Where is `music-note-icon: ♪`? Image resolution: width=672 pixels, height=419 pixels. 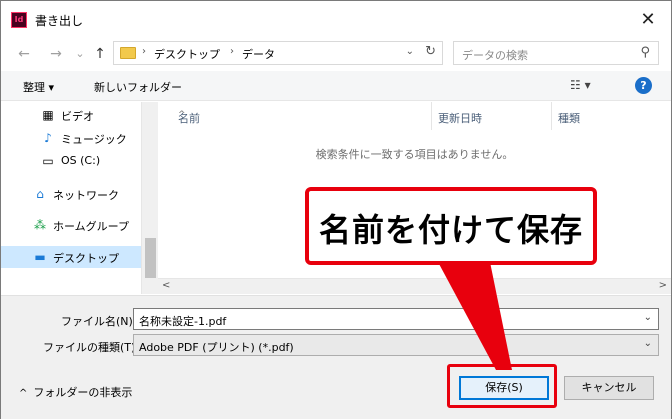
music-note-icon: ♪ is located at coordinates (48, 138).